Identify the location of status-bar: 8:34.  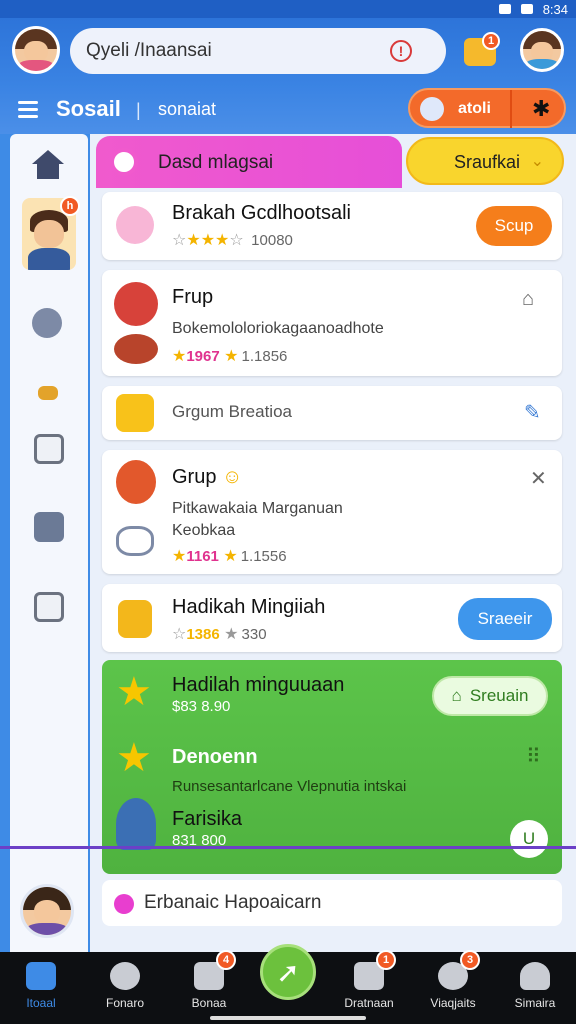
(288, 9).